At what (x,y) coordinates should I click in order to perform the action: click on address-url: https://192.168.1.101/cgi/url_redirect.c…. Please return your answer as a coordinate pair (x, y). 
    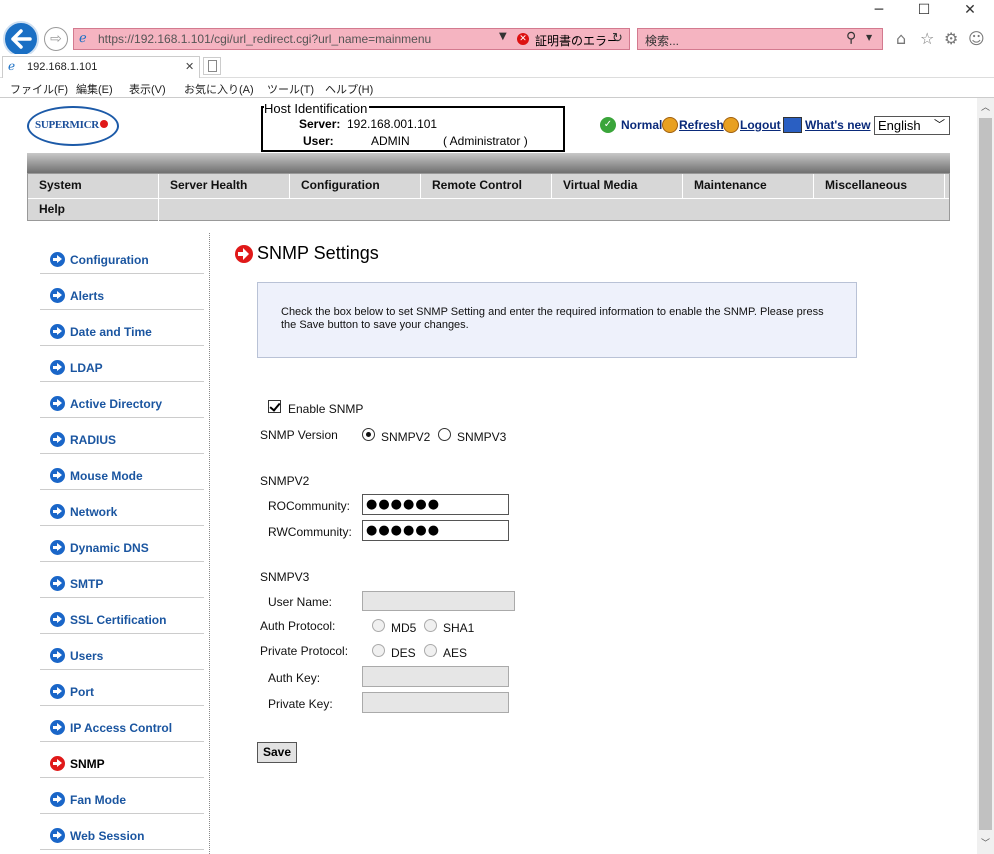
    Looking at the image, I should click on (265, 39).